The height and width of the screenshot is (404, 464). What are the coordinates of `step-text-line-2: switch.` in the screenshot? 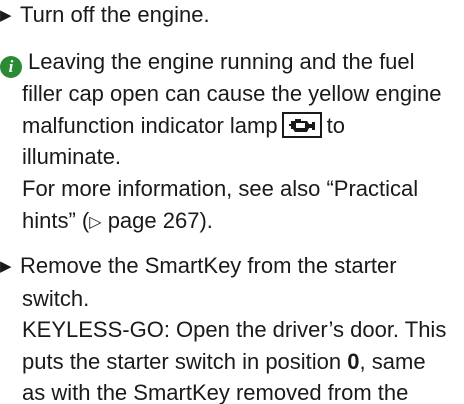 It's located at (56, 298).